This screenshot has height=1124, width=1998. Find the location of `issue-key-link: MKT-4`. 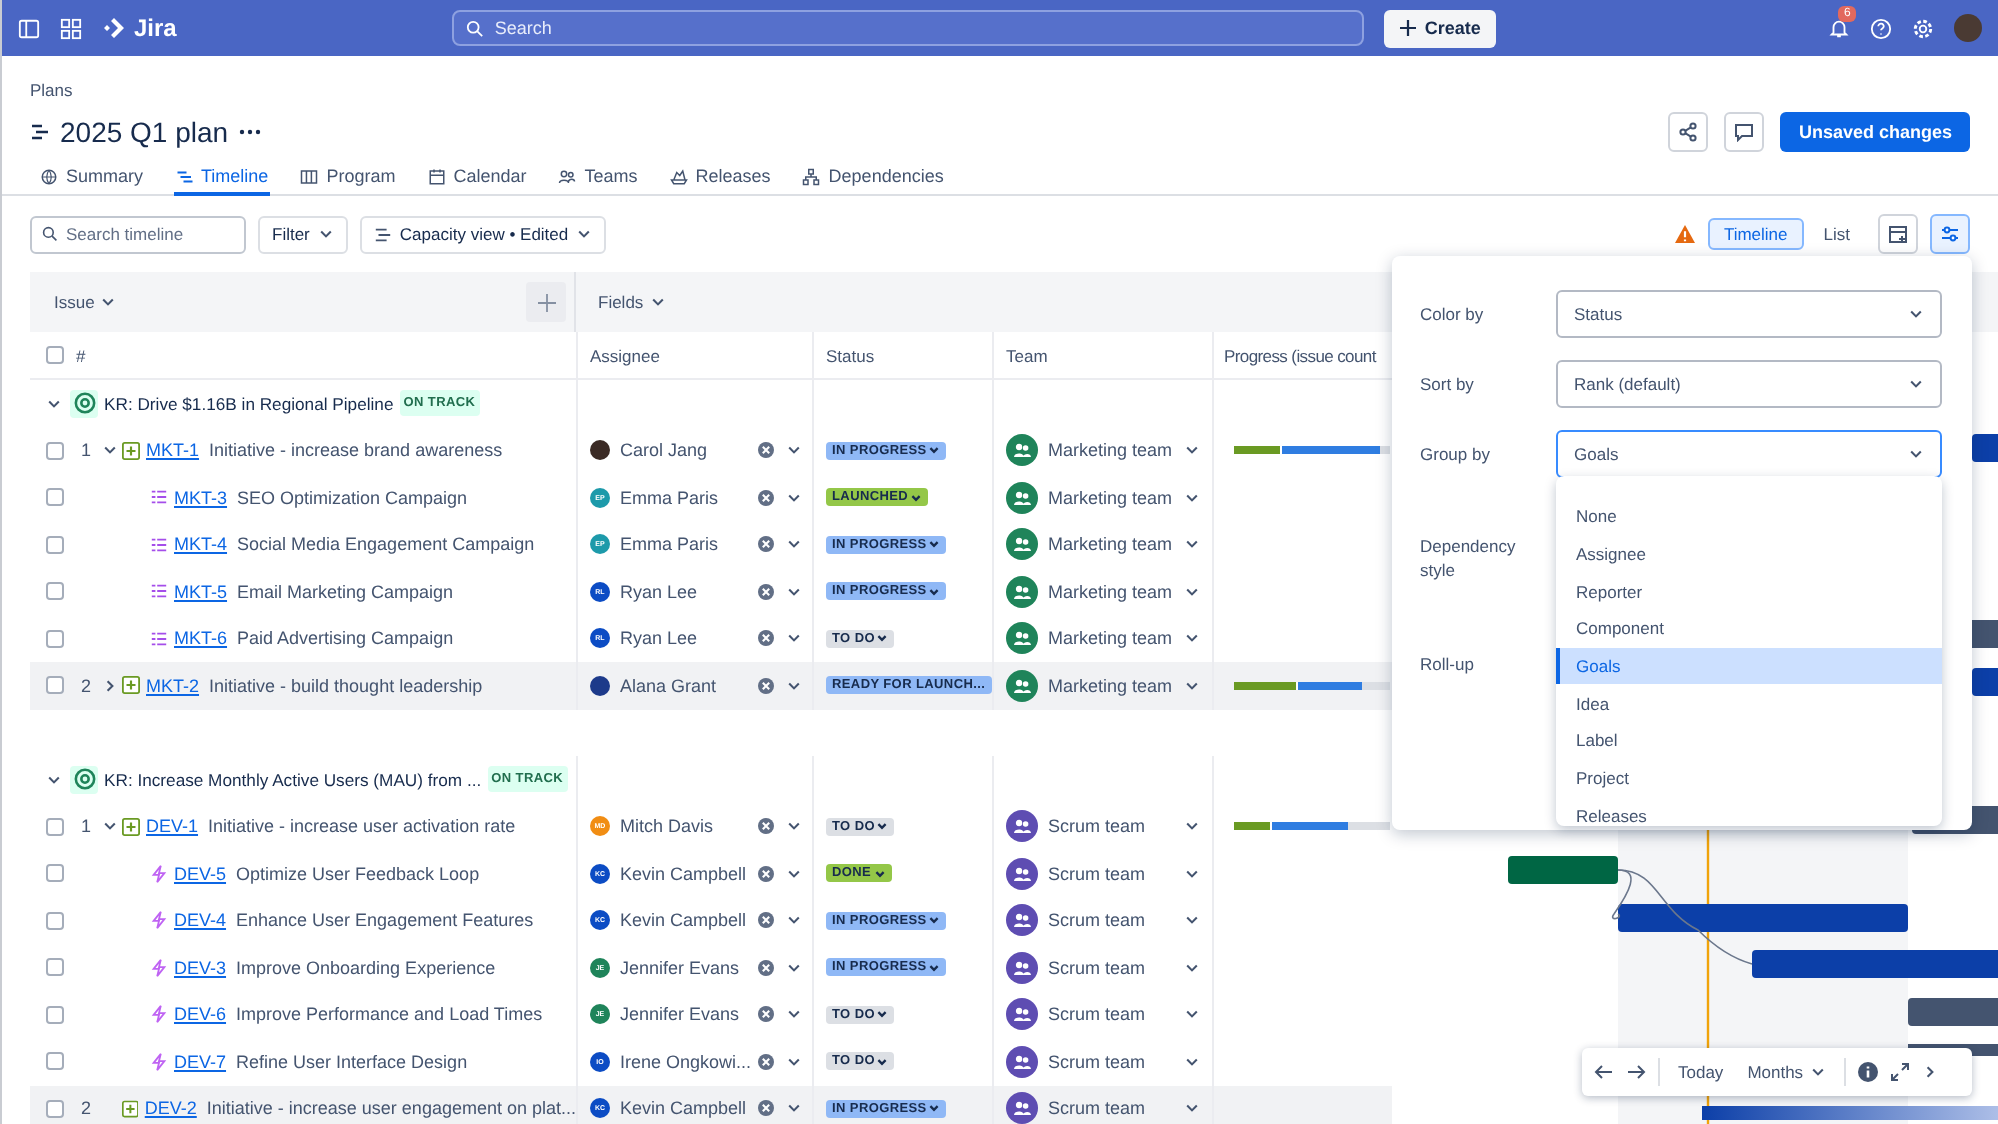

issue-key-link: MKT-4 is located at coordinates (201, 544).